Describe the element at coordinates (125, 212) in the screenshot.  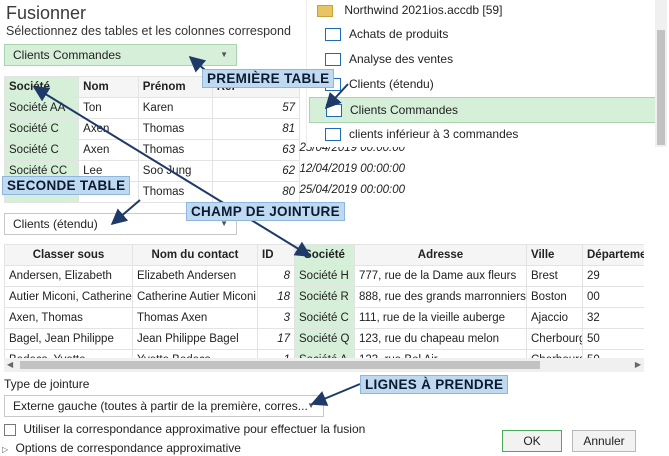
I see `arrow-second-table` at that location.